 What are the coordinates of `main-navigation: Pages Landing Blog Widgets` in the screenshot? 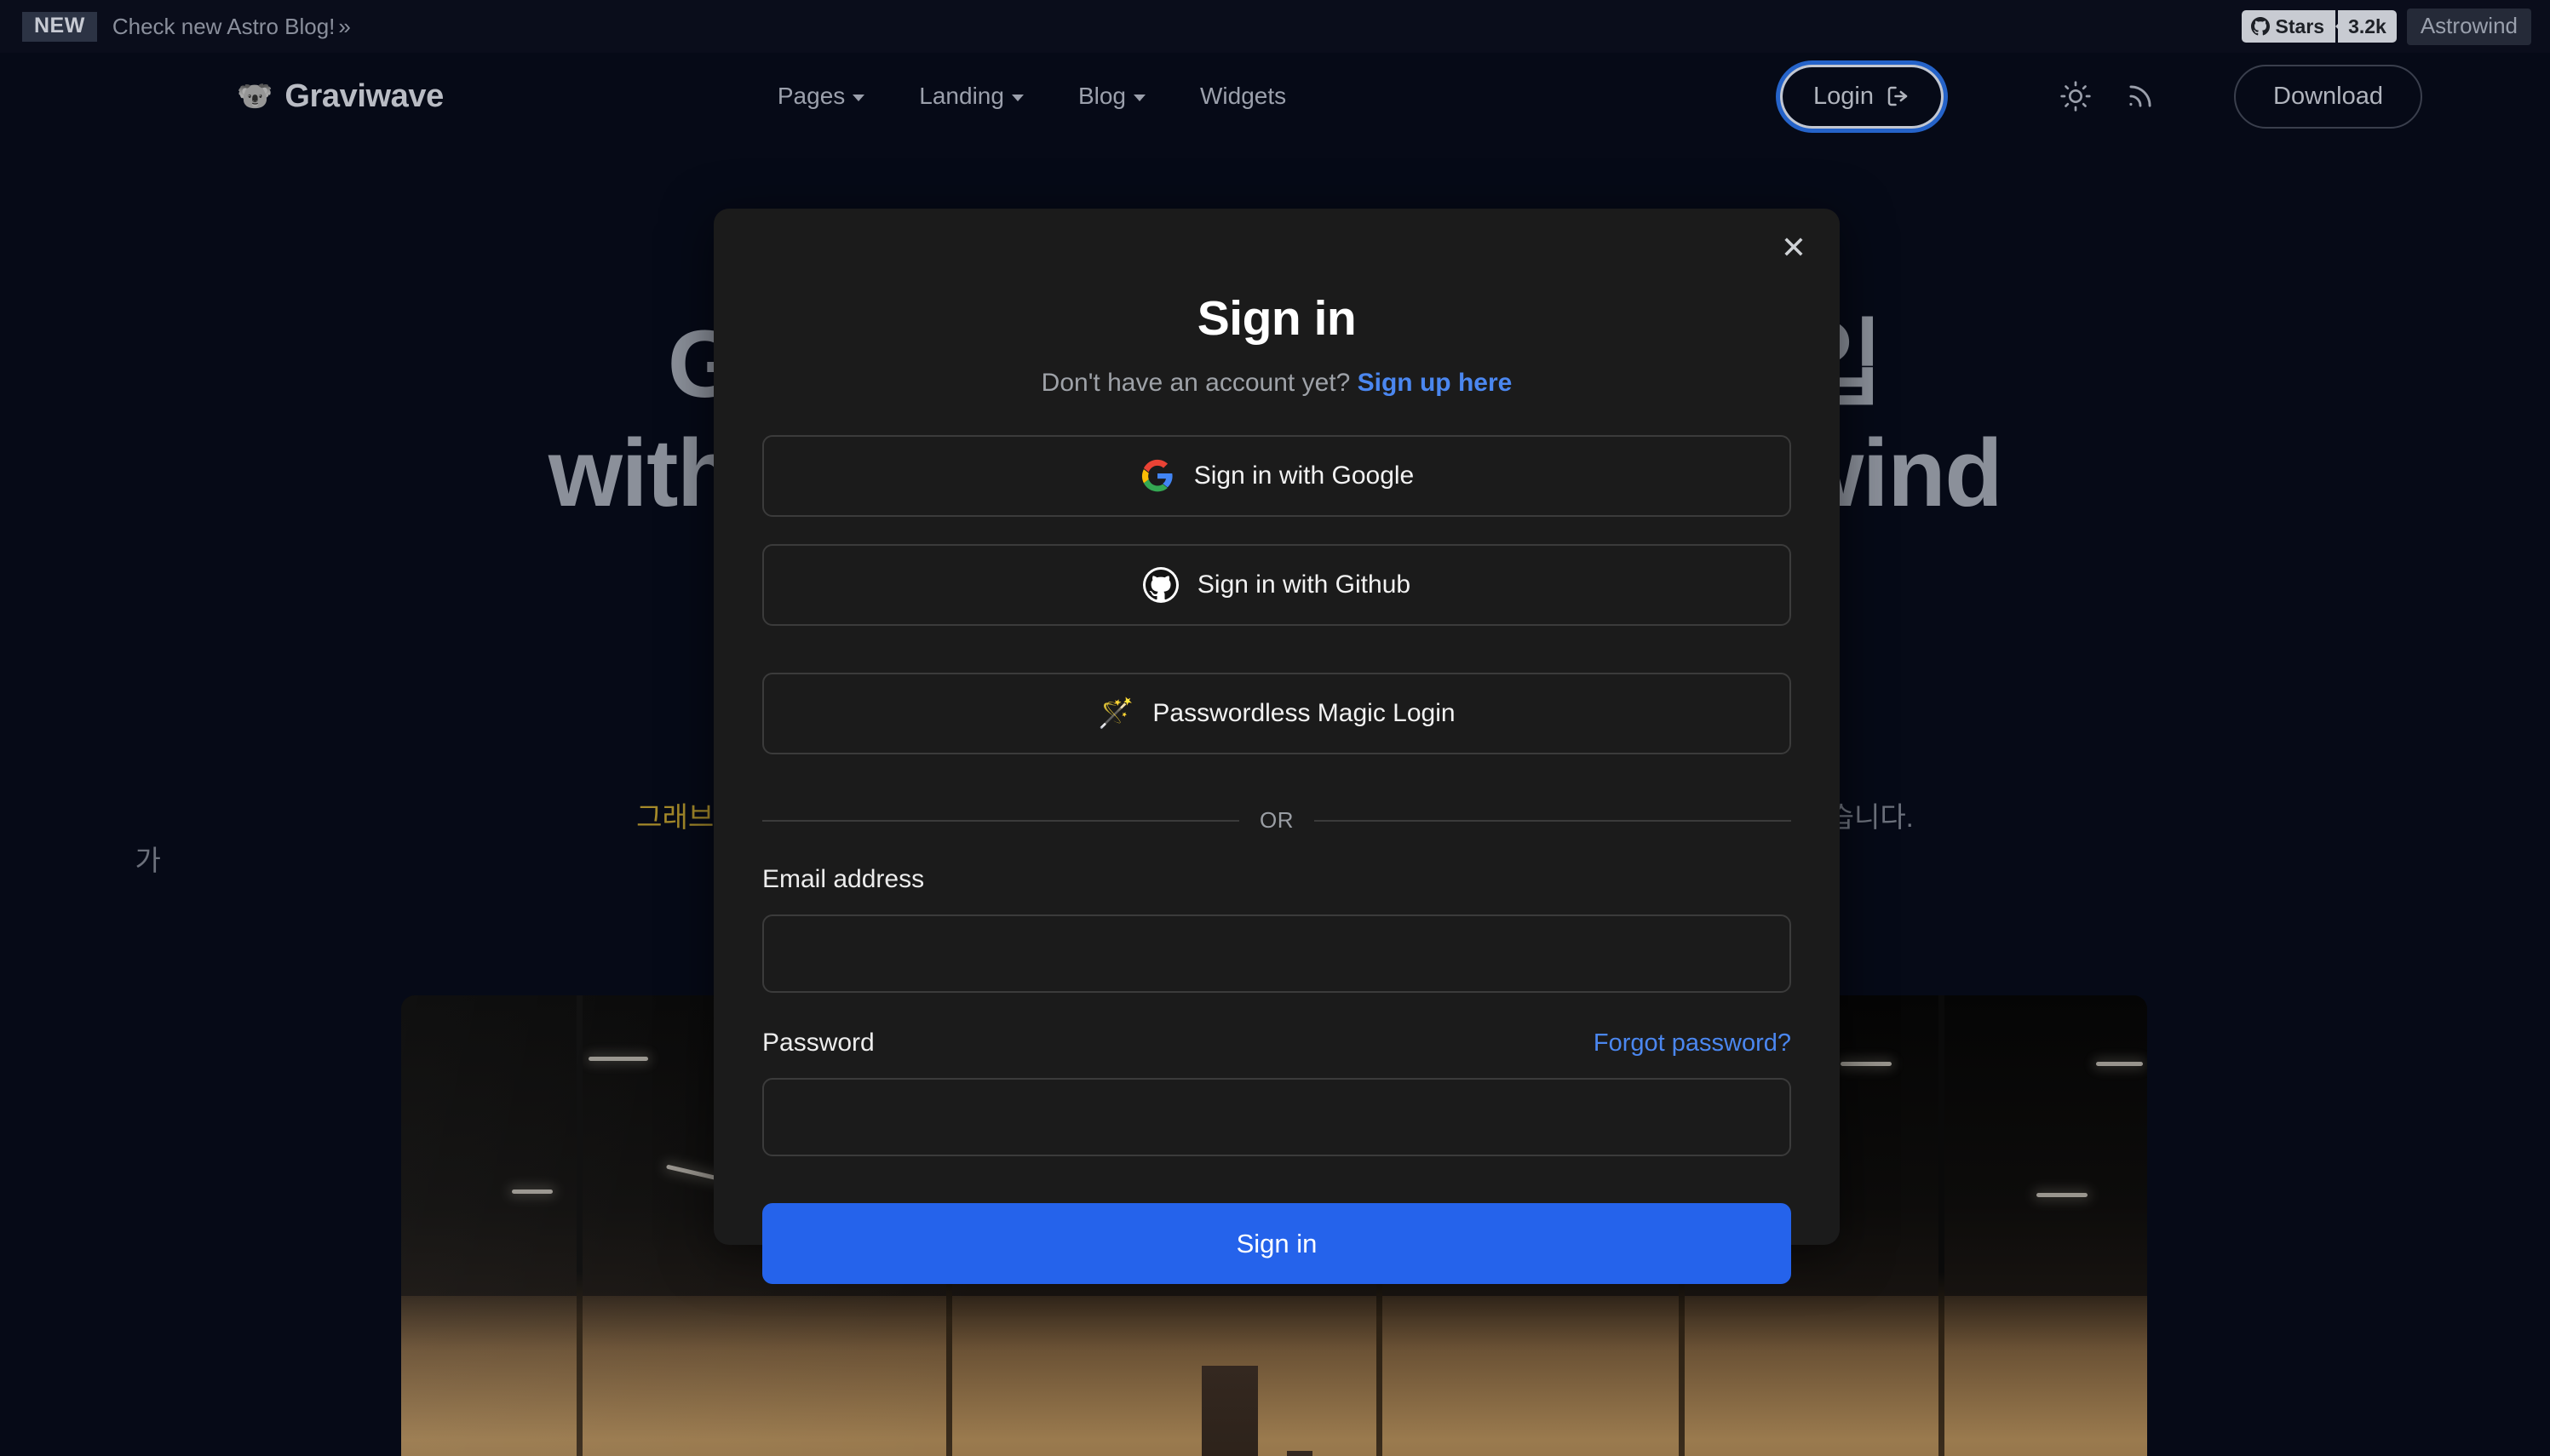 It's located at (1031, 97).